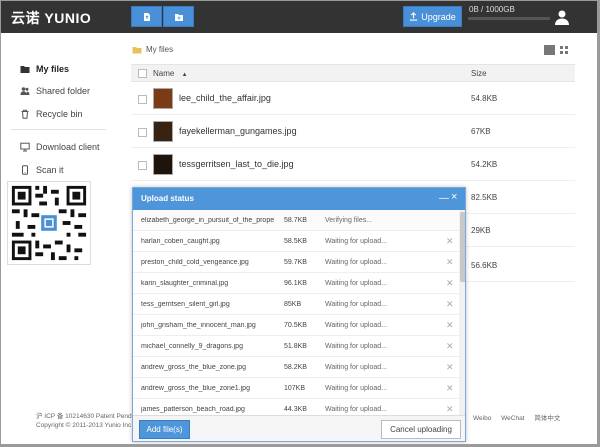 Image resolution: width=600 pixels, height=447 pixels. What do you see at coordinates (299, 199) in the screenshot?
I see `dialog-header: Upload status — ×` at bounding box center [299, 199].